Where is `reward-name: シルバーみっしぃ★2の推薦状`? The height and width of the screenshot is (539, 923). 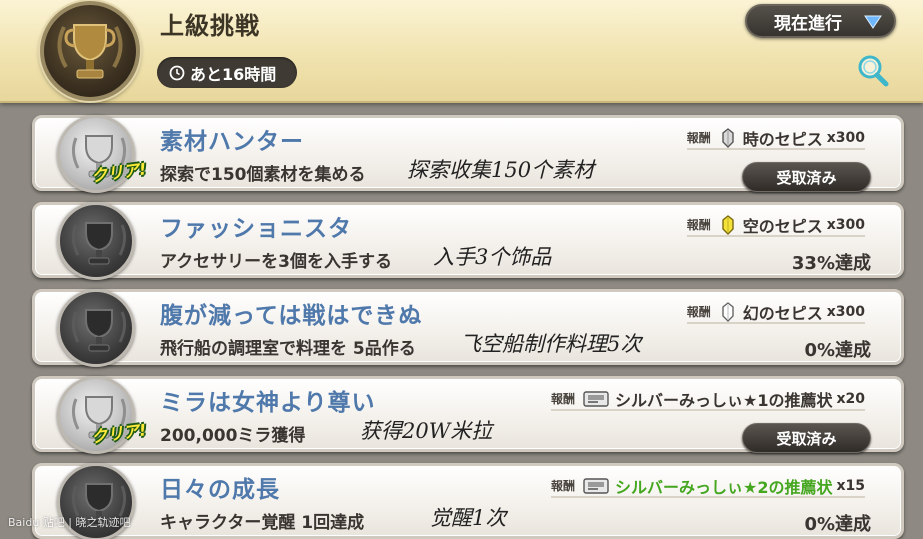
reward-name: シルバーみっしぃ★2の推薦状 is located at coordinates (724, 487).